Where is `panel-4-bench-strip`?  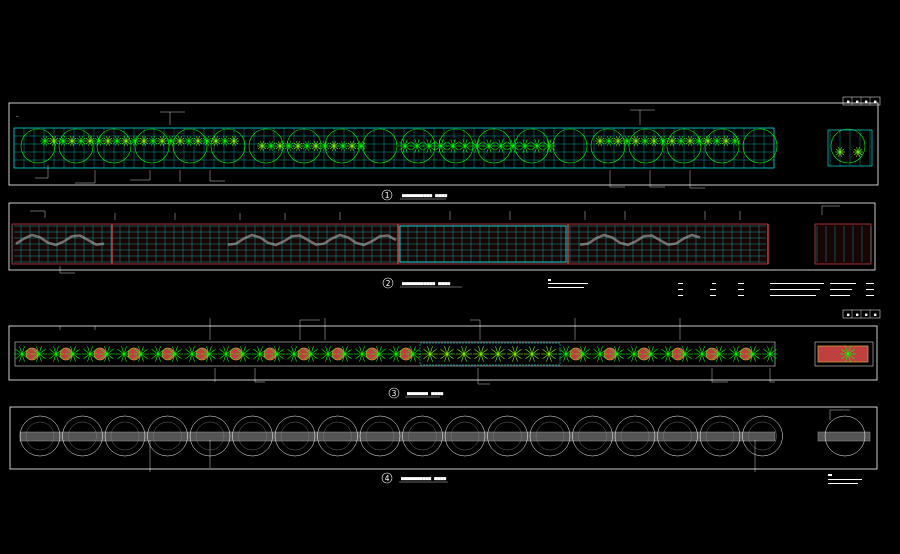
panel-4-bench-strip is located at coordinates (397, 436).